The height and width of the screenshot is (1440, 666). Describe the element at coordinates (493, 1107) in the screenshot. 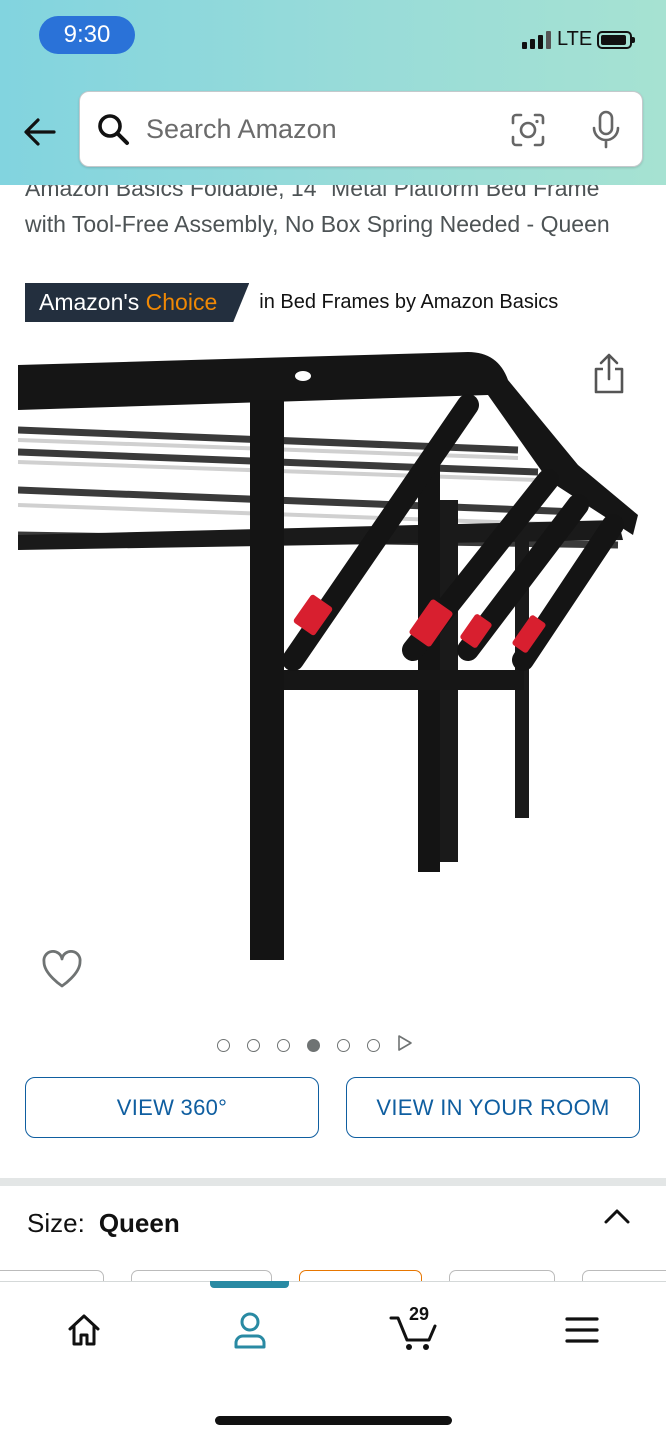

I see `view-in-your-room-button: VIEW IN YOUR ROOM` at that location.